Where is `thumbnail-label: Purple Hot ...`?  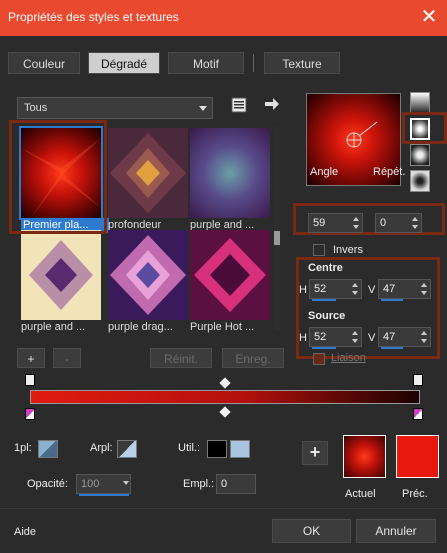
thumbnail-label: Purple Hot ... is located at coordinates (222, 327).